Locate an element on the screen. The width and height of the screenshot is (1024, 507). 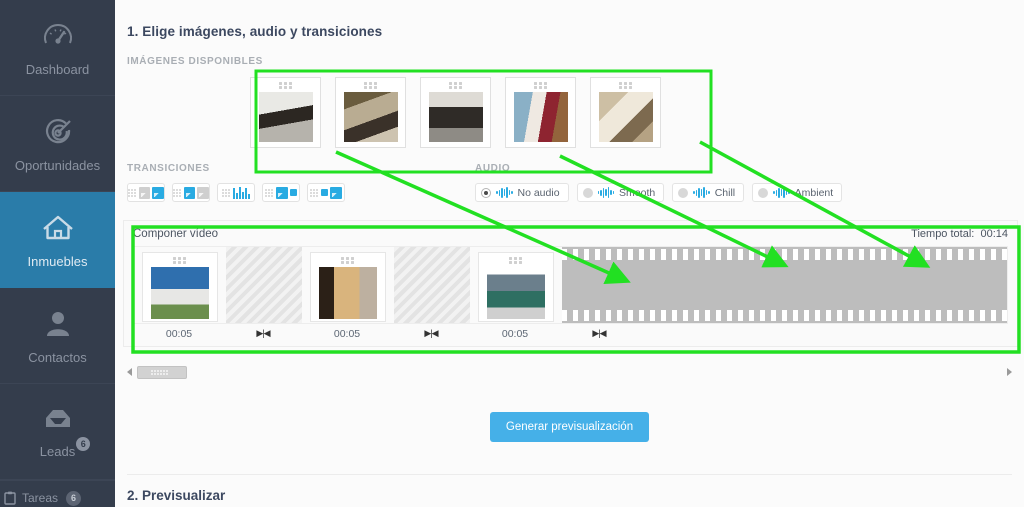
generate-preview-wrap: Generar previsualización is located at coordinates (569, 427).